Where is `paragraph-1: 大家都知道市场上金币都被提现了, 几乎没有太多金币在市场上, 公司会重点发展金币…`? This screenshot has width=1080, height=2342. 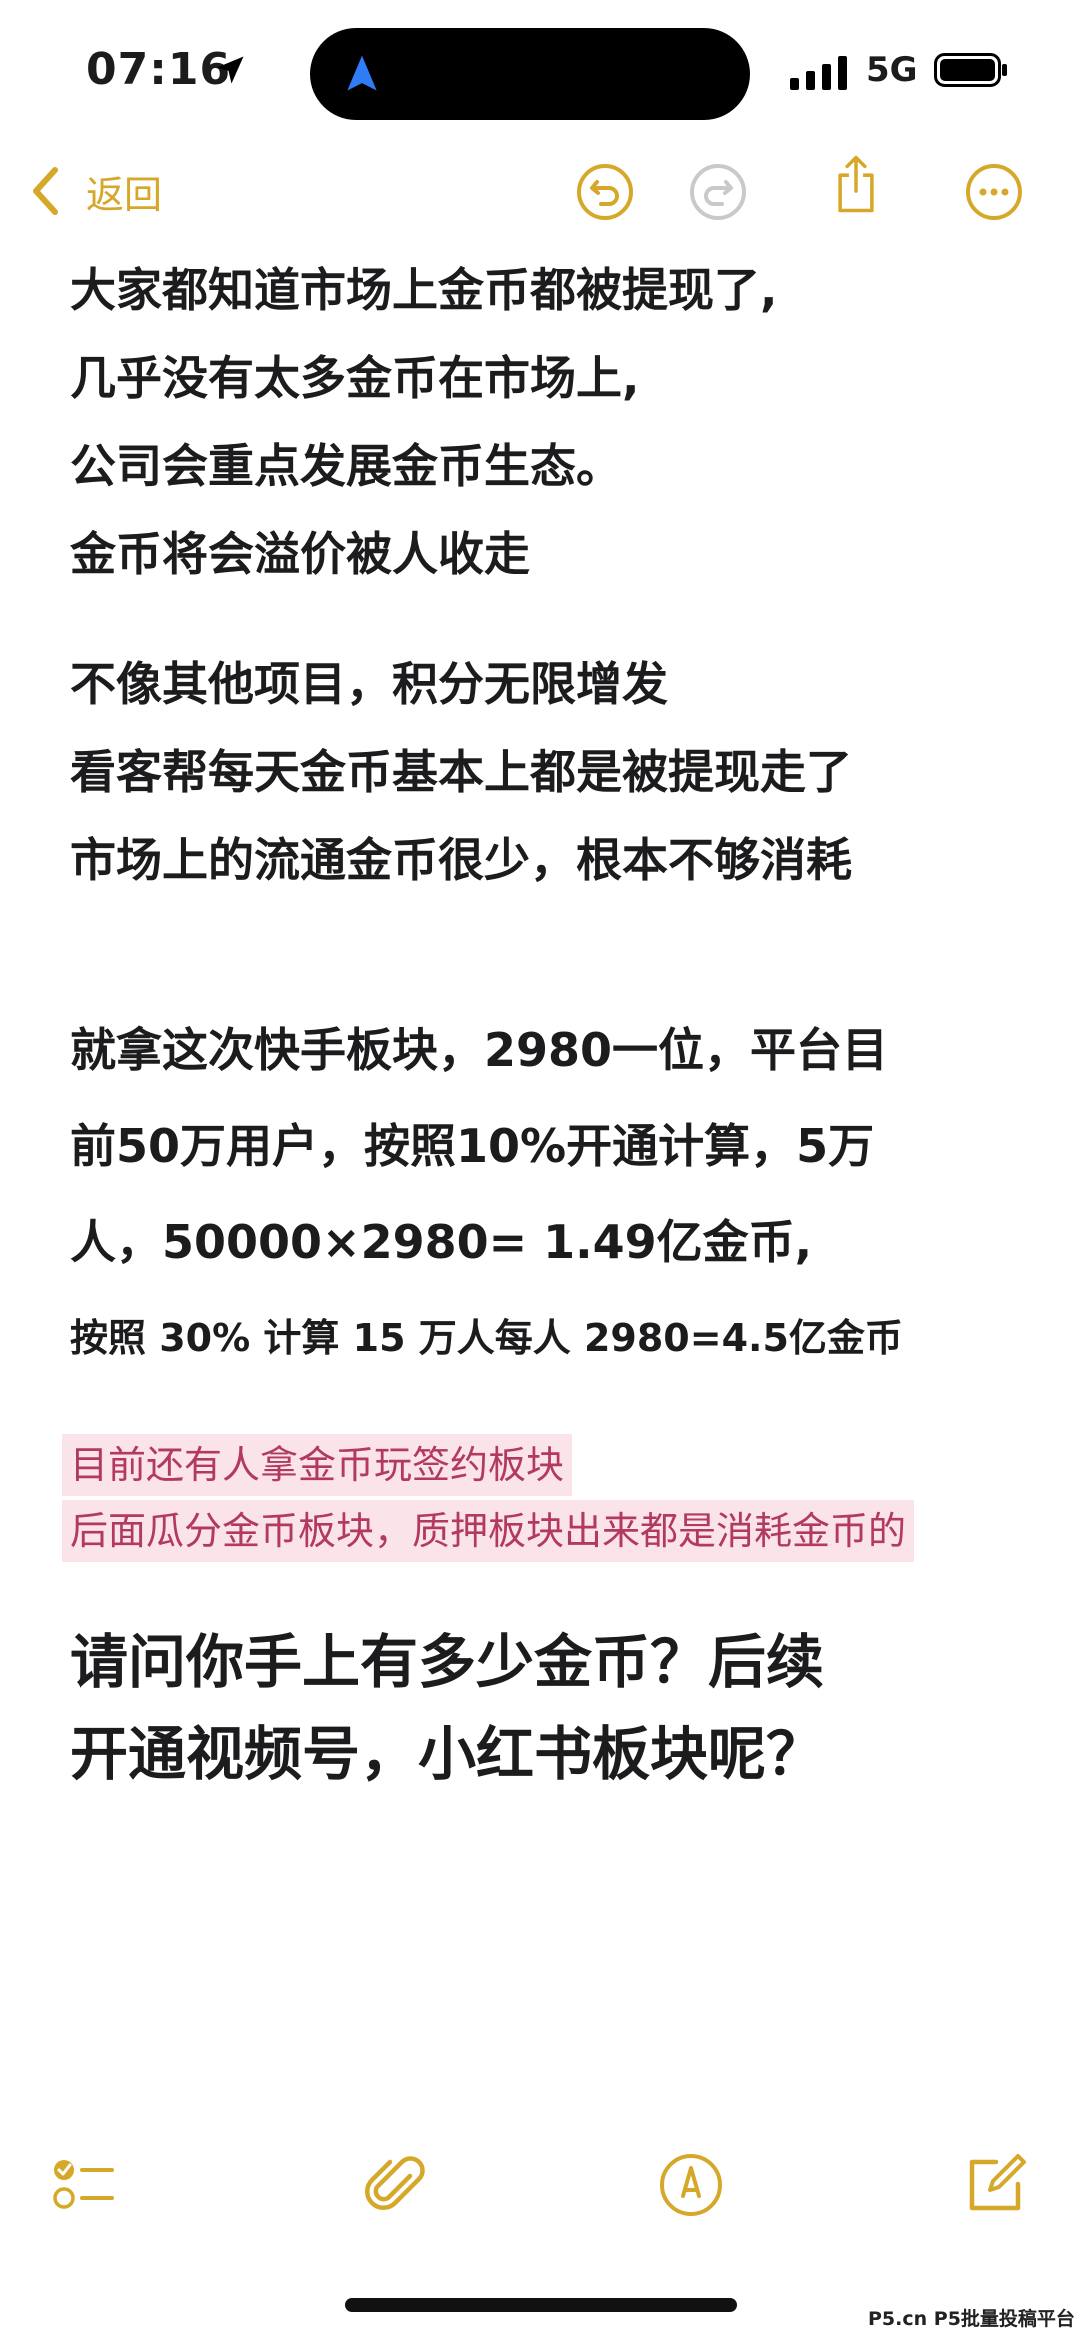
paragraph-1: 大家都知道市场上金币都被提现了, 几乎没有太多金币在市场上, 公司会重点发展金币… is located at coordinates (550, 422).